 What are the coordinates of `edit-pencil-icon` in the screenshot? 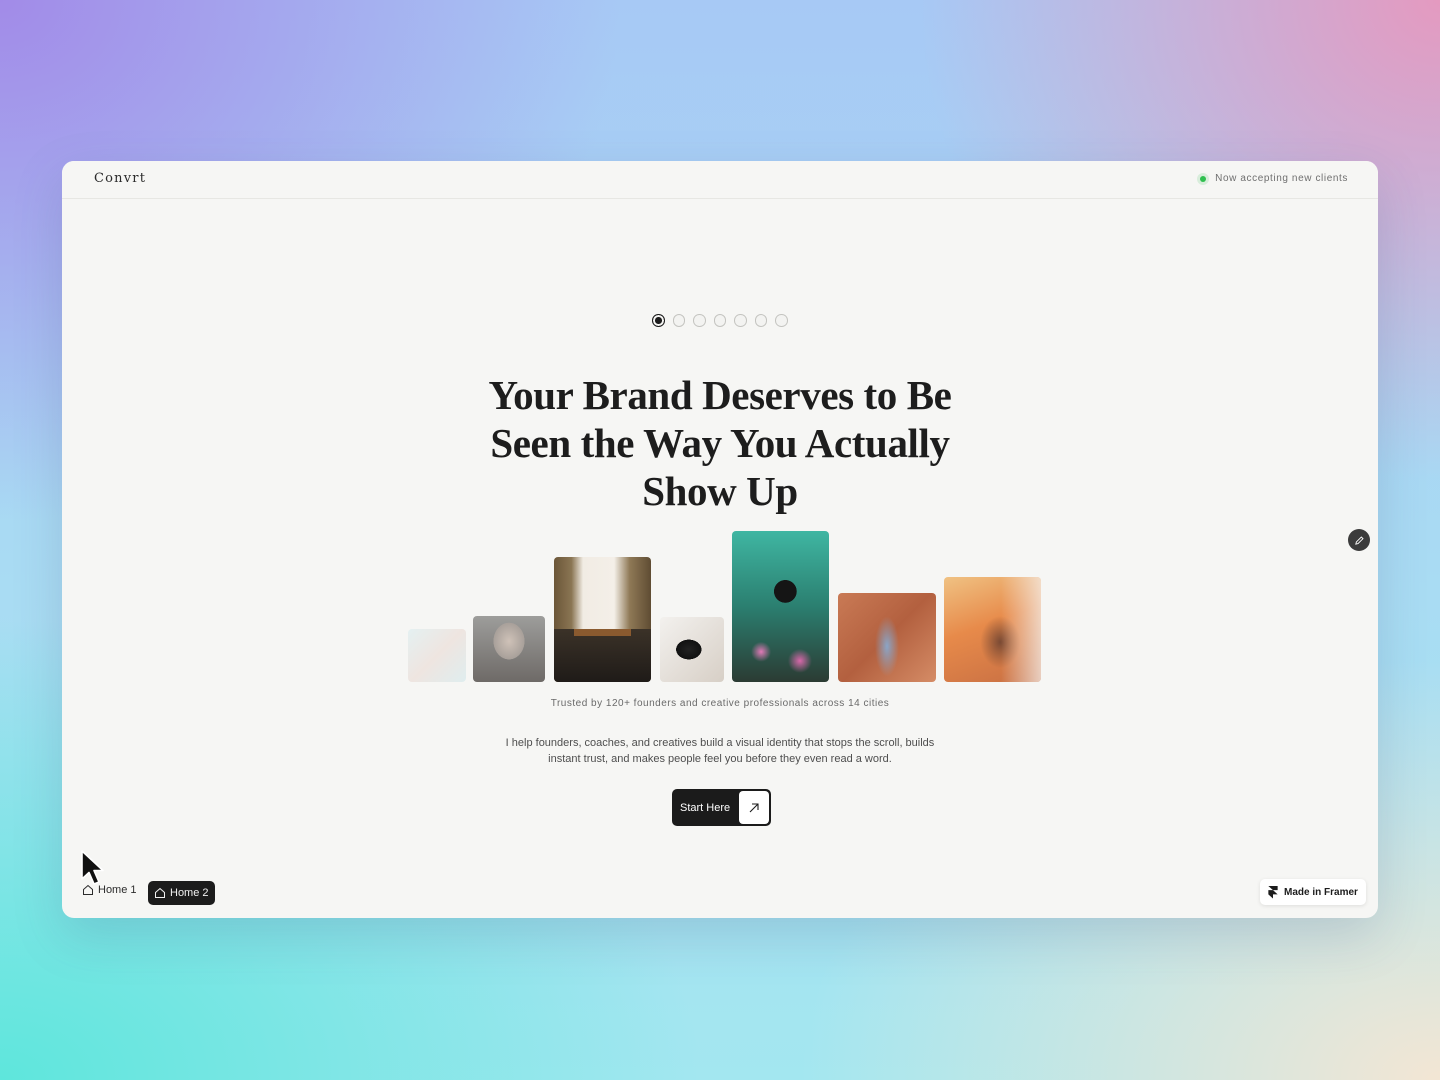 It's located at (1359, 540).